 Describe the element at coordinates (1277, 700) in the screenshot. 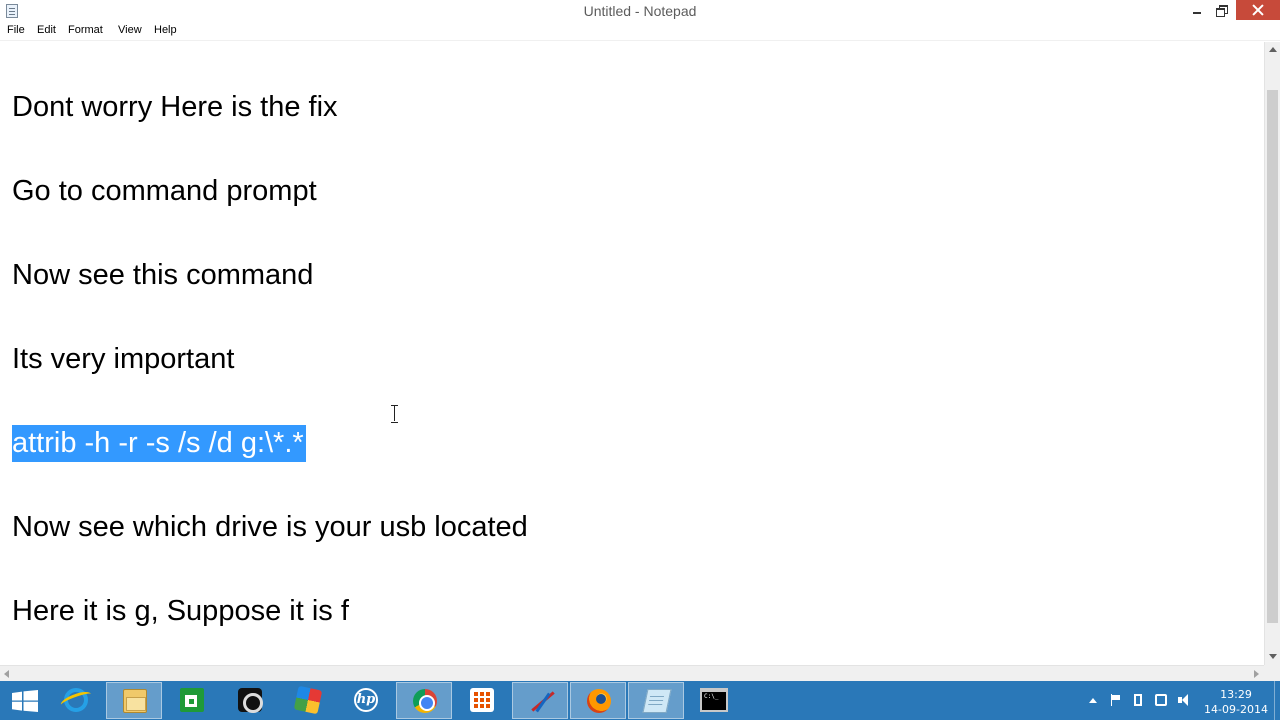

I see `show-desktop-button` at that location.